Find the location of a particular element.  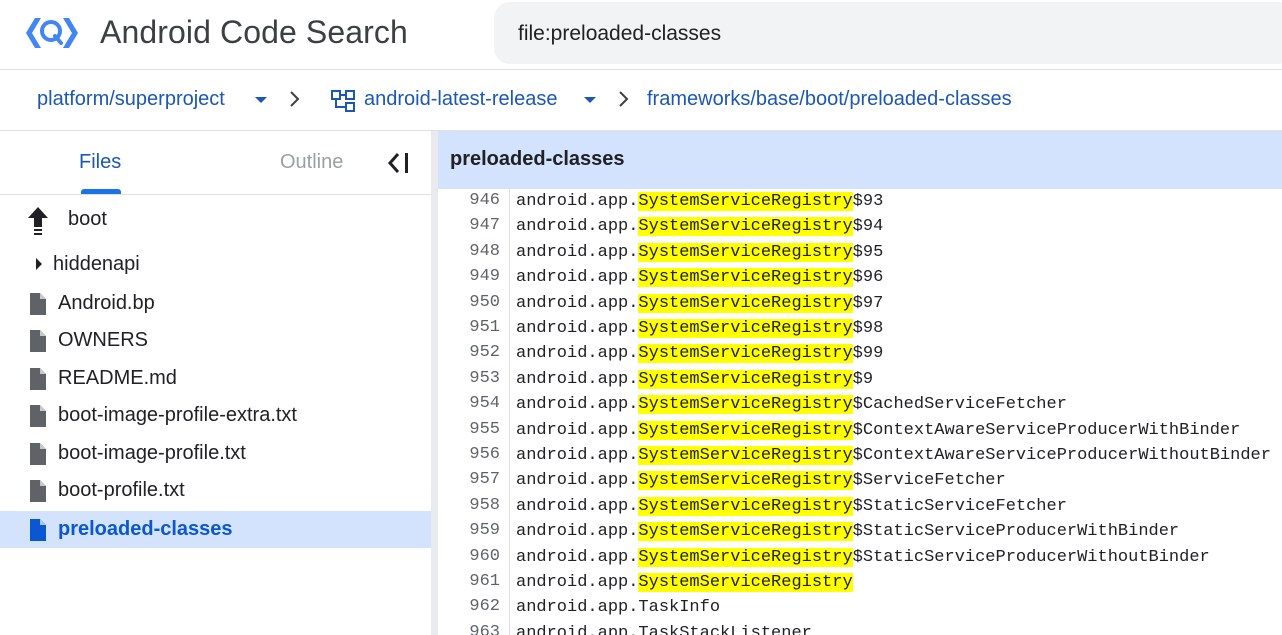

line-number: 963 is located at coordinates (469, 629).